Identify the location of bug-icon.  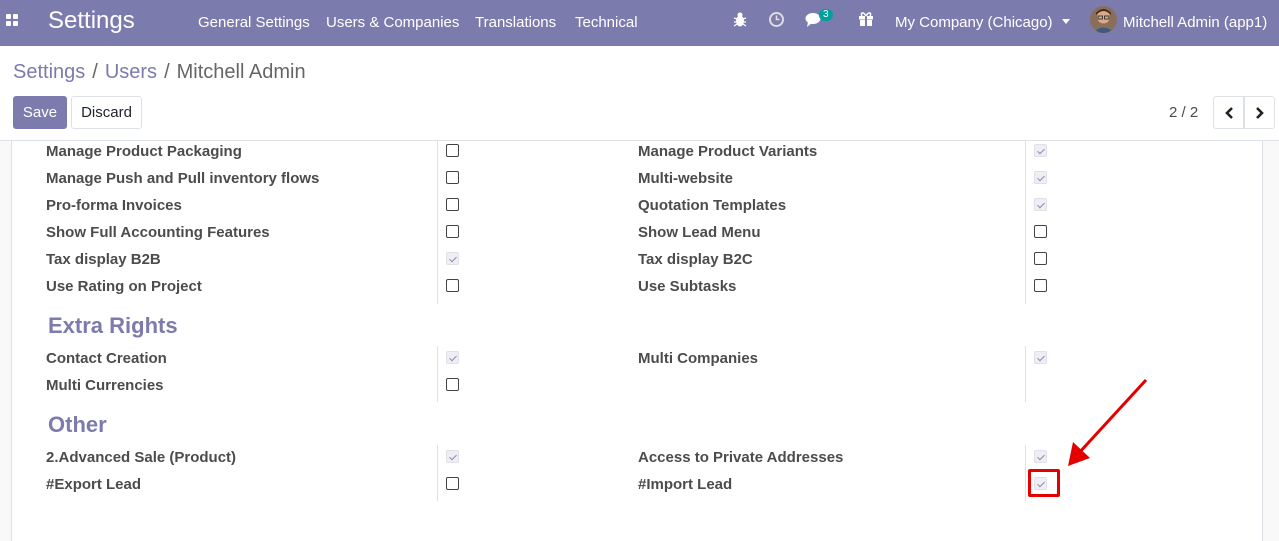
(740, 22).